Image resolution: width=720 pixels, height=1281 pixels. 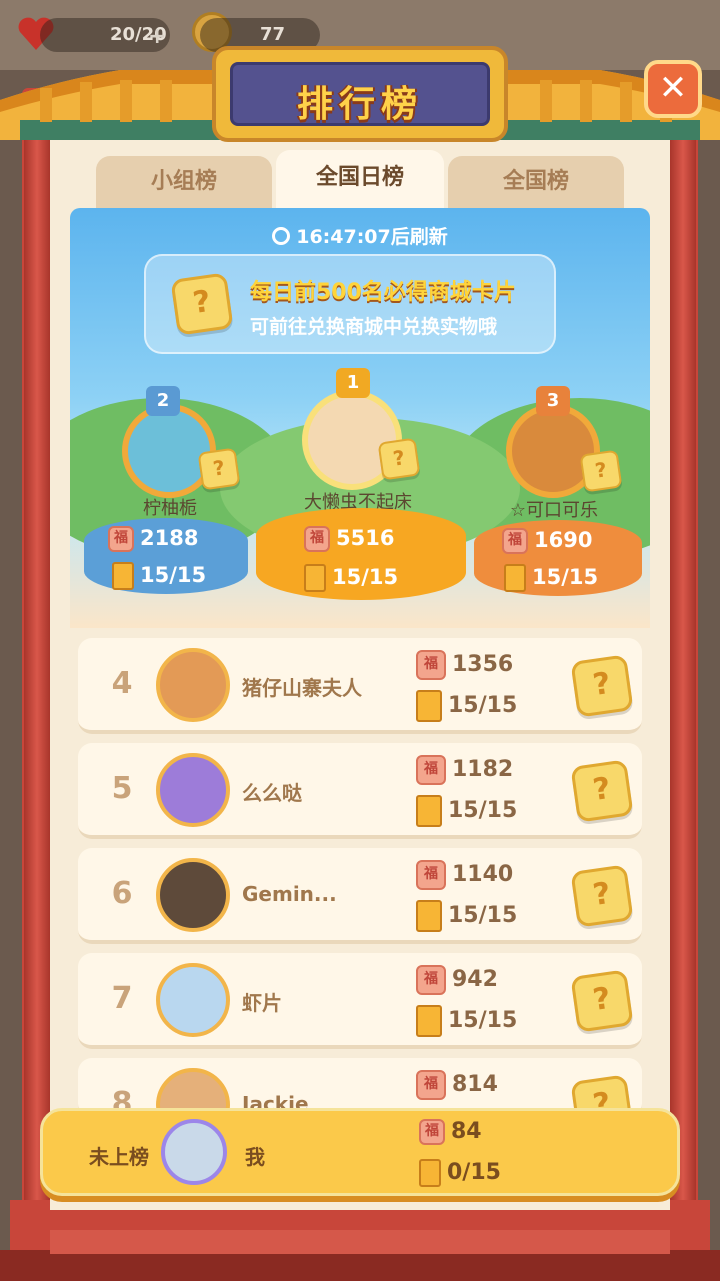 I want to click on rank-badge: 1, so click(x=353, y=383).